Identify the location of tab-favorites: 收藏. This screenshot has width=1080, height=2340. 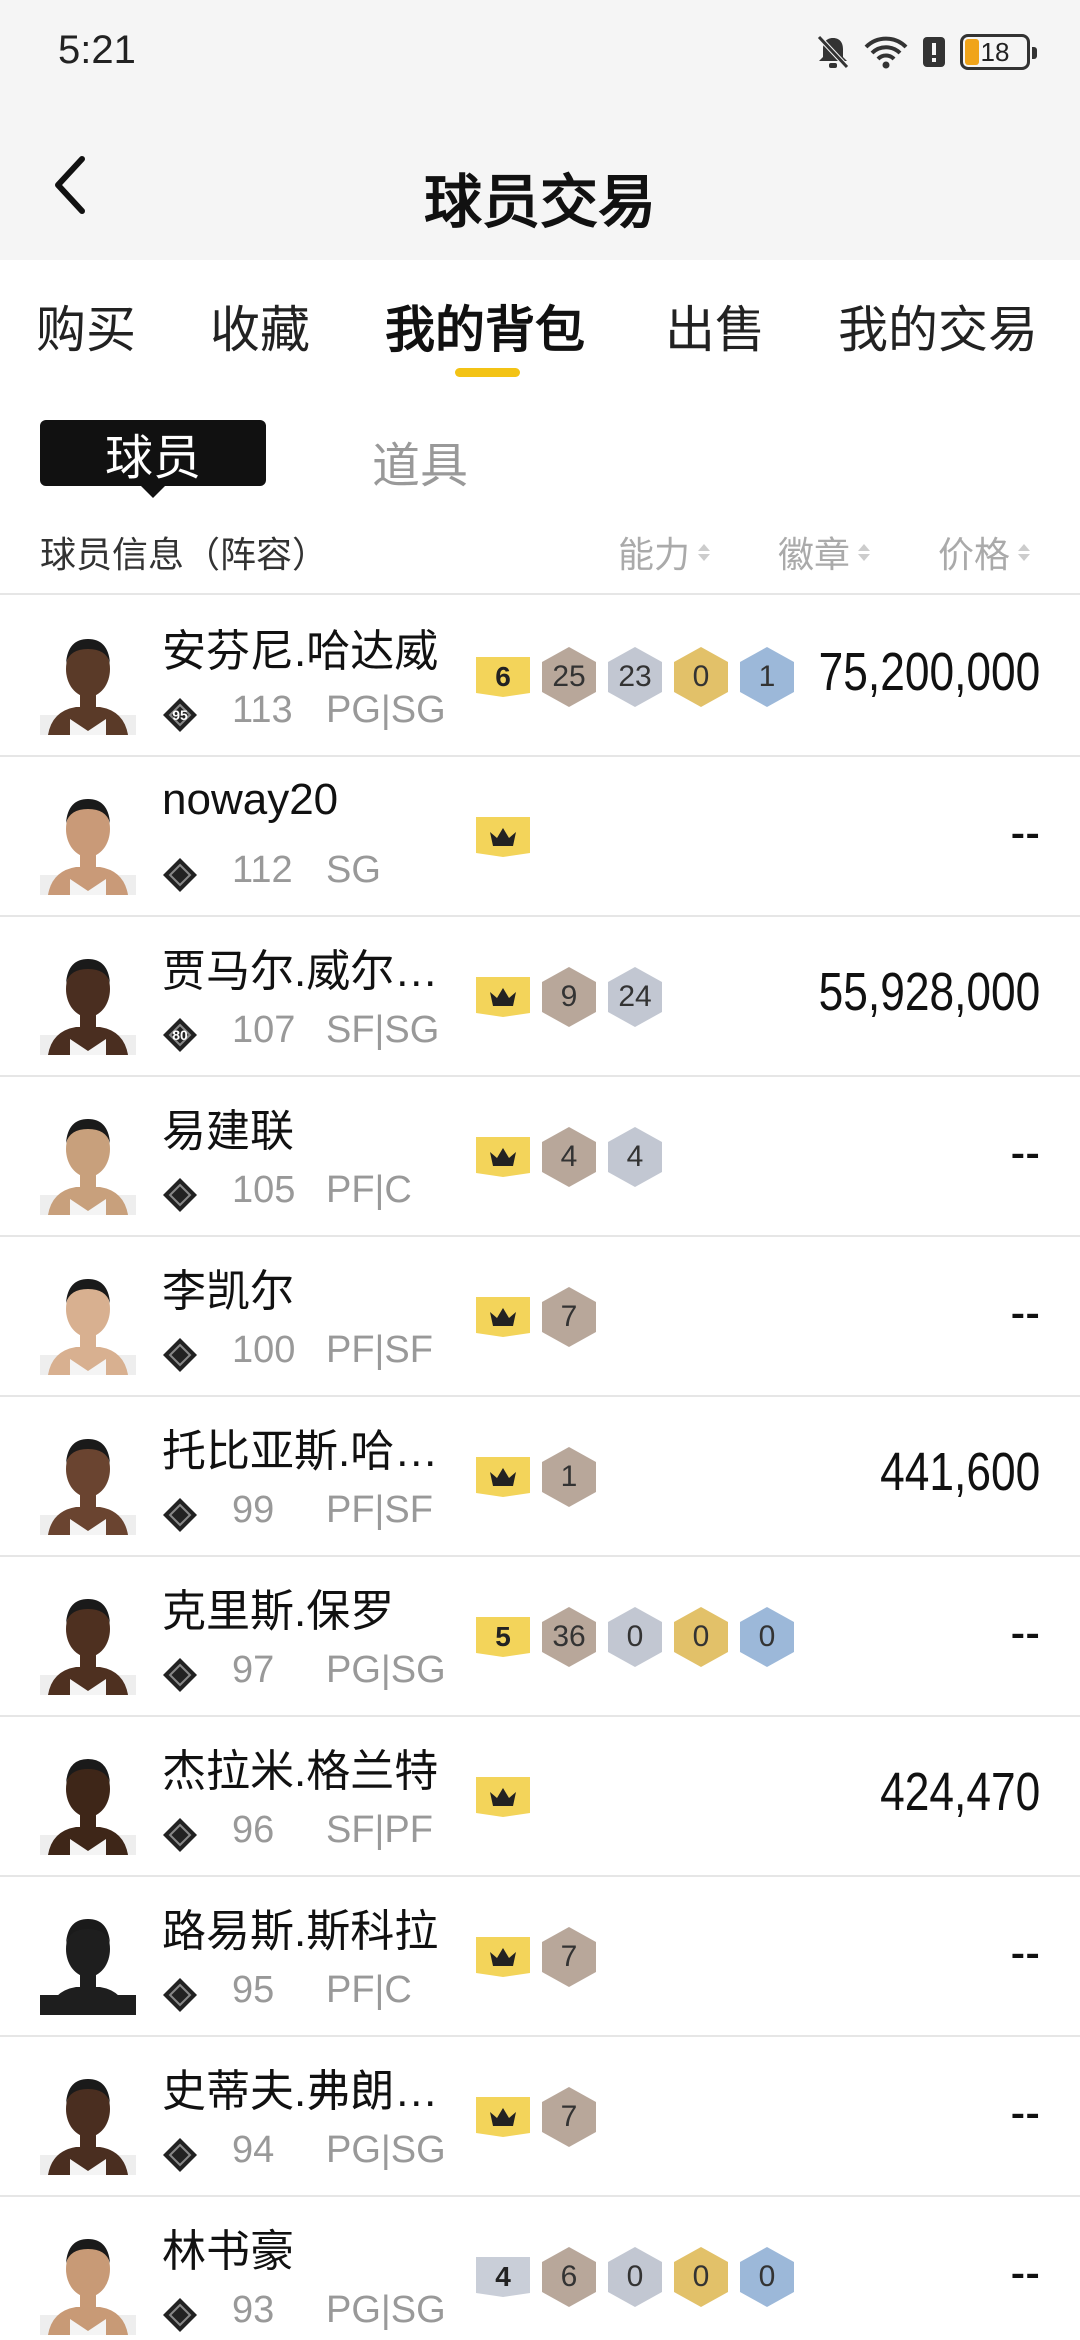
(260, 326).